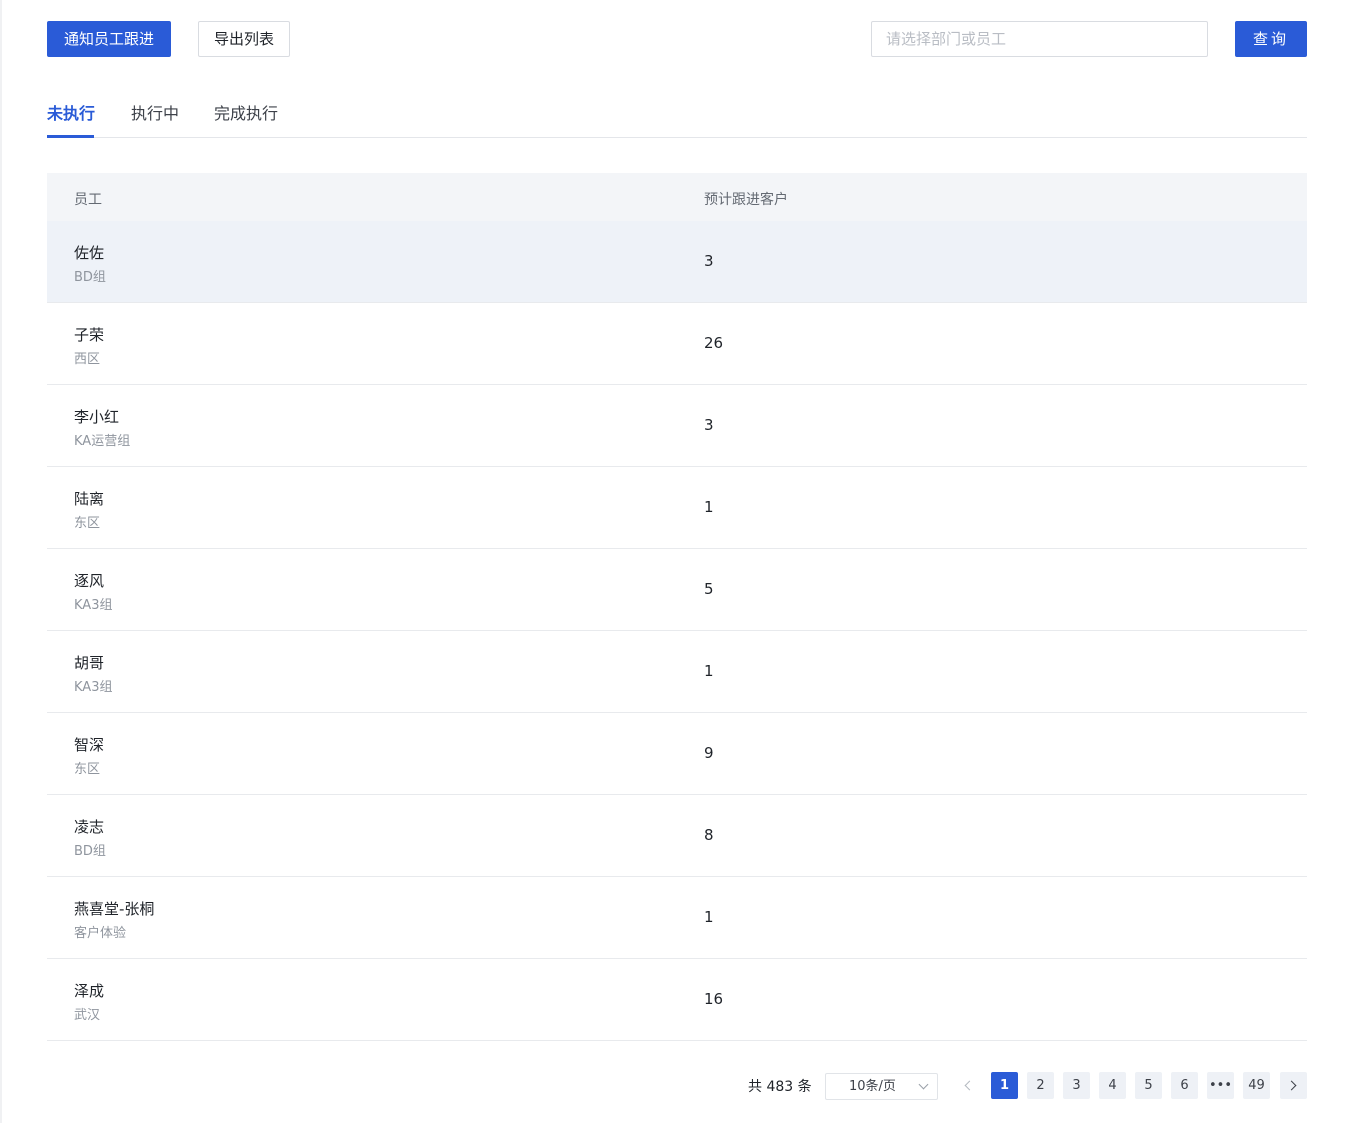 The height and width of the screenshot is (1123, 1349). Describe the element at coordinates (109, 39) in the screenshot. I see `notify-employee-button: 通知员工跟进` at that location.